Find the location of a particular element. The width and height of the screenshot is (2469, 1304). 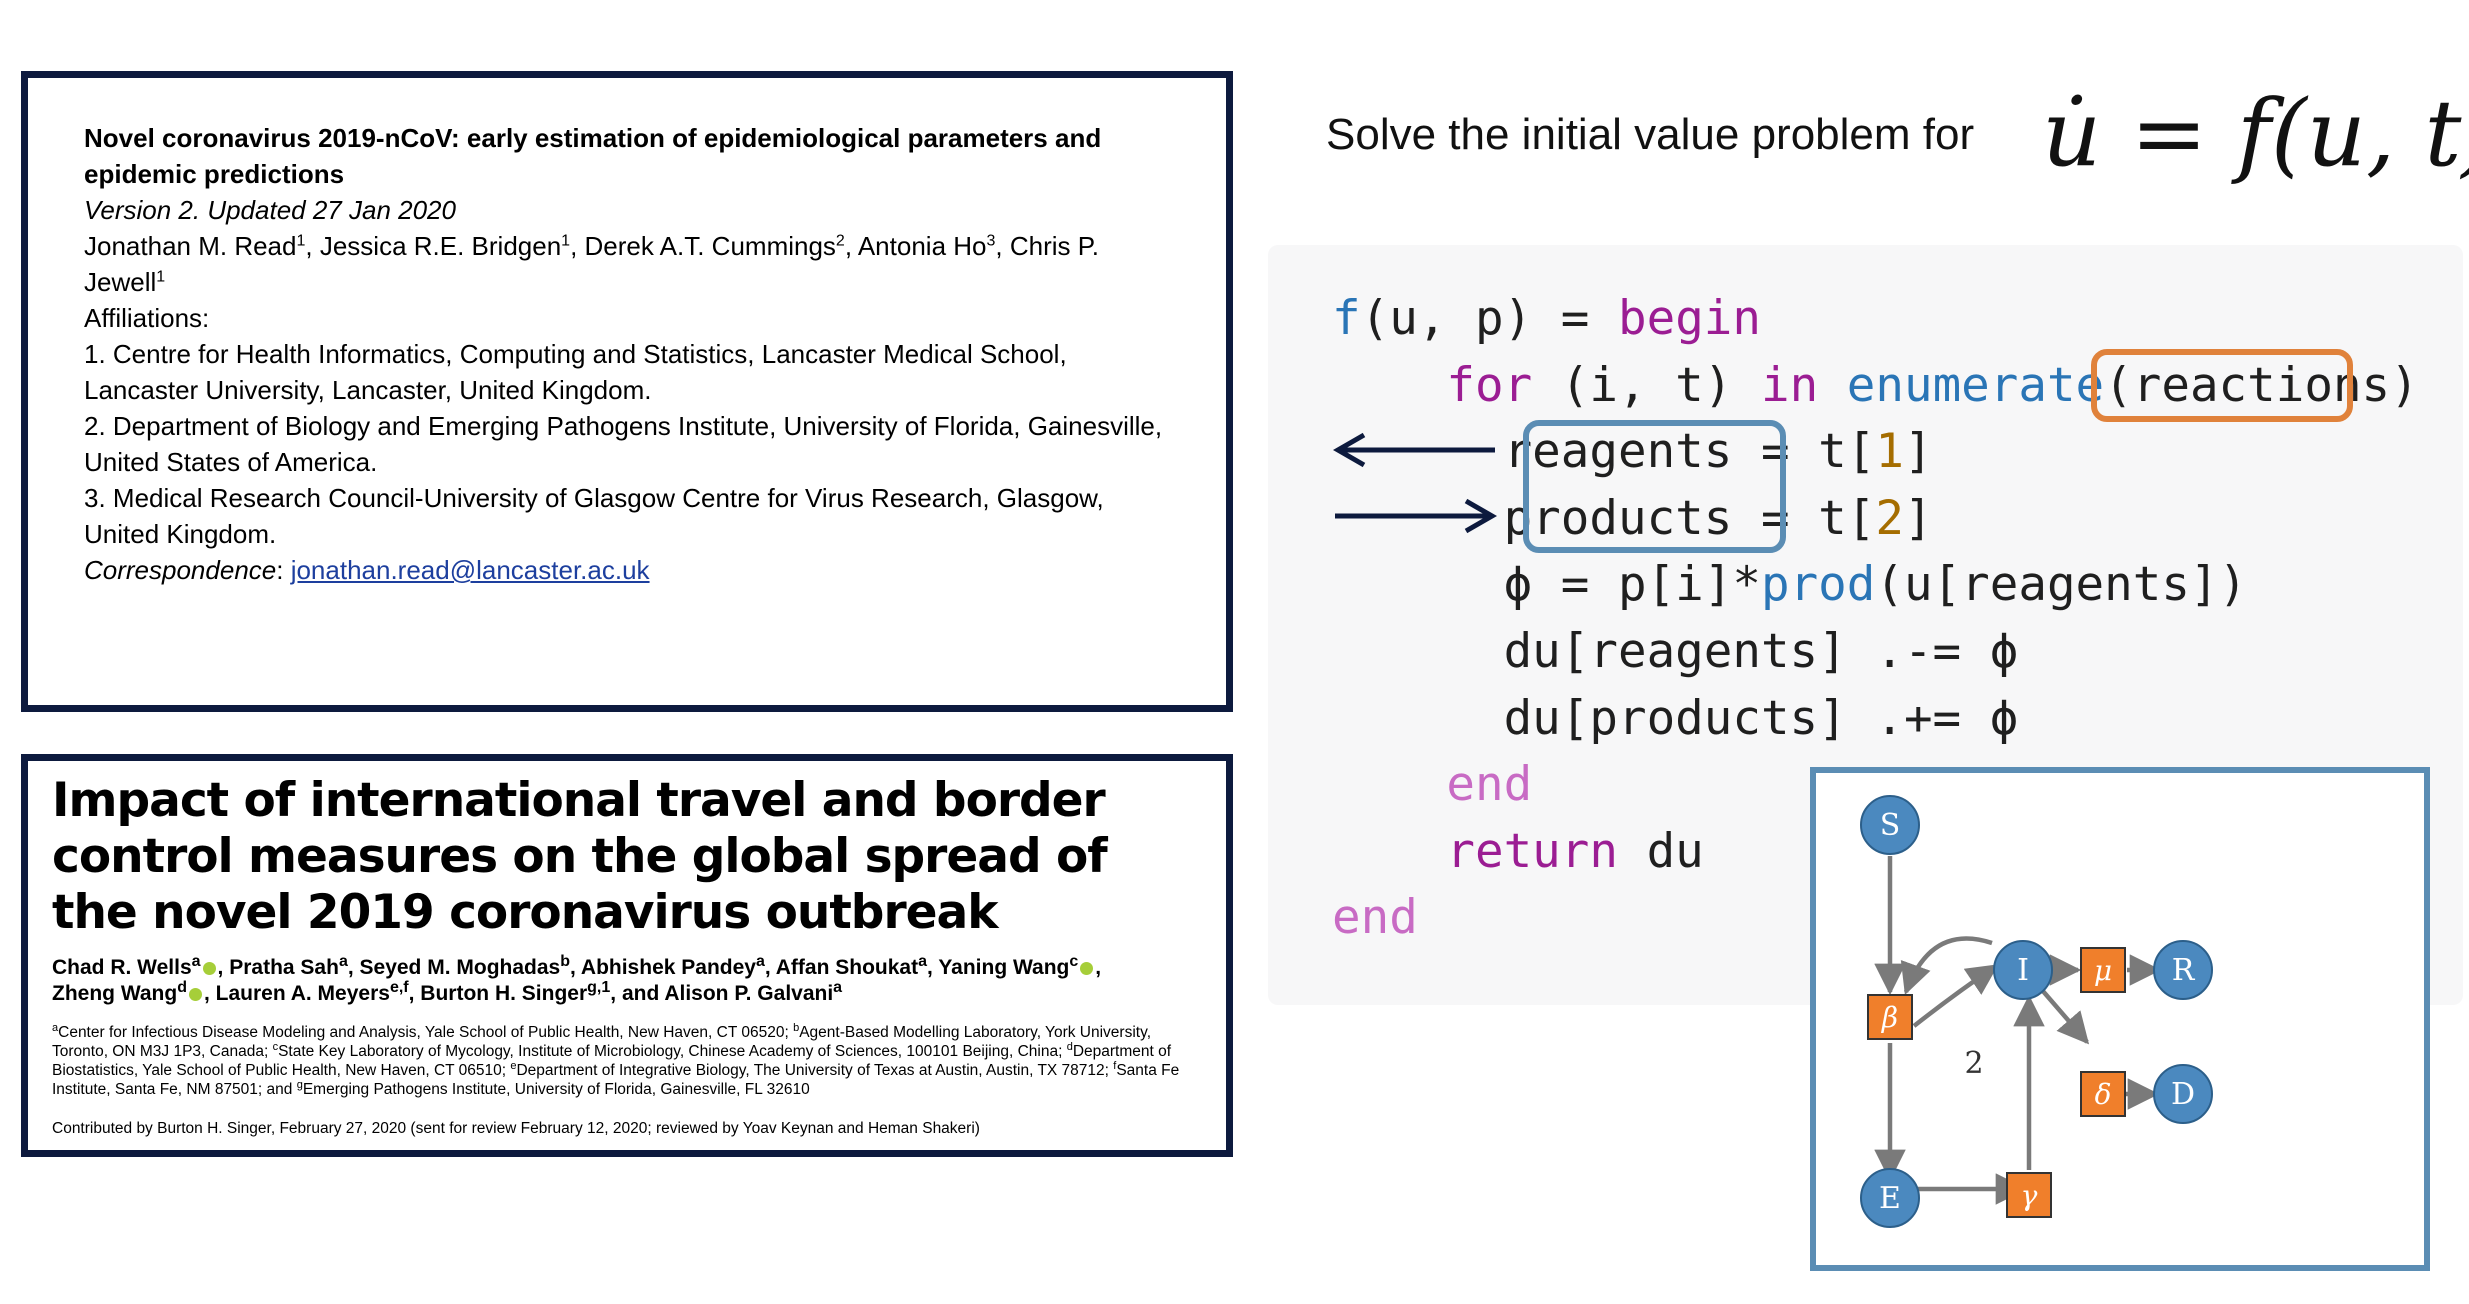

species-label: R is located at coordinates (2184, 970).